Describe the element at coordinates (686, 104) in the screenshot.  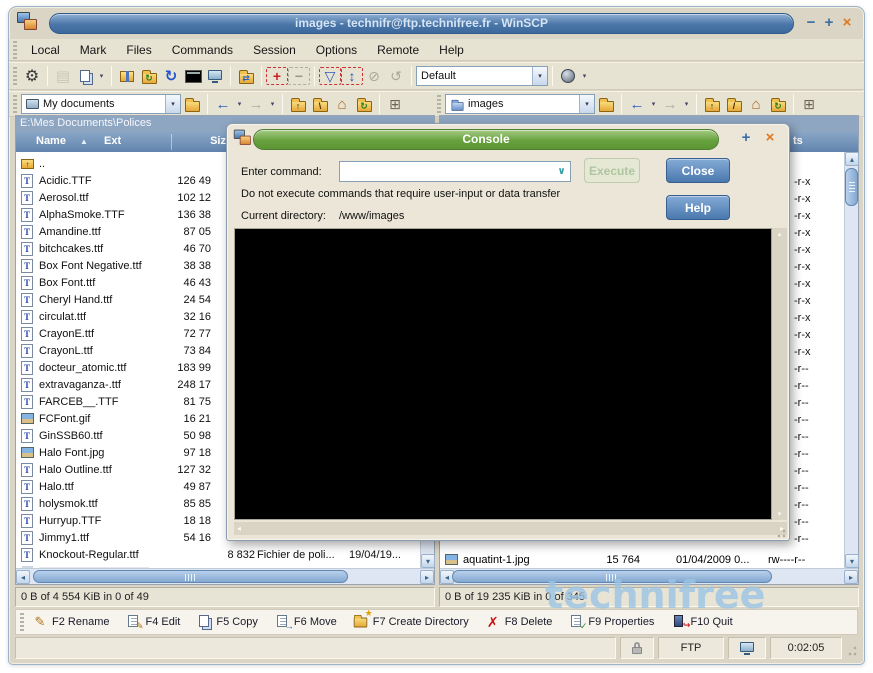
I see `remote-forward-history-button: ▾` at that location.